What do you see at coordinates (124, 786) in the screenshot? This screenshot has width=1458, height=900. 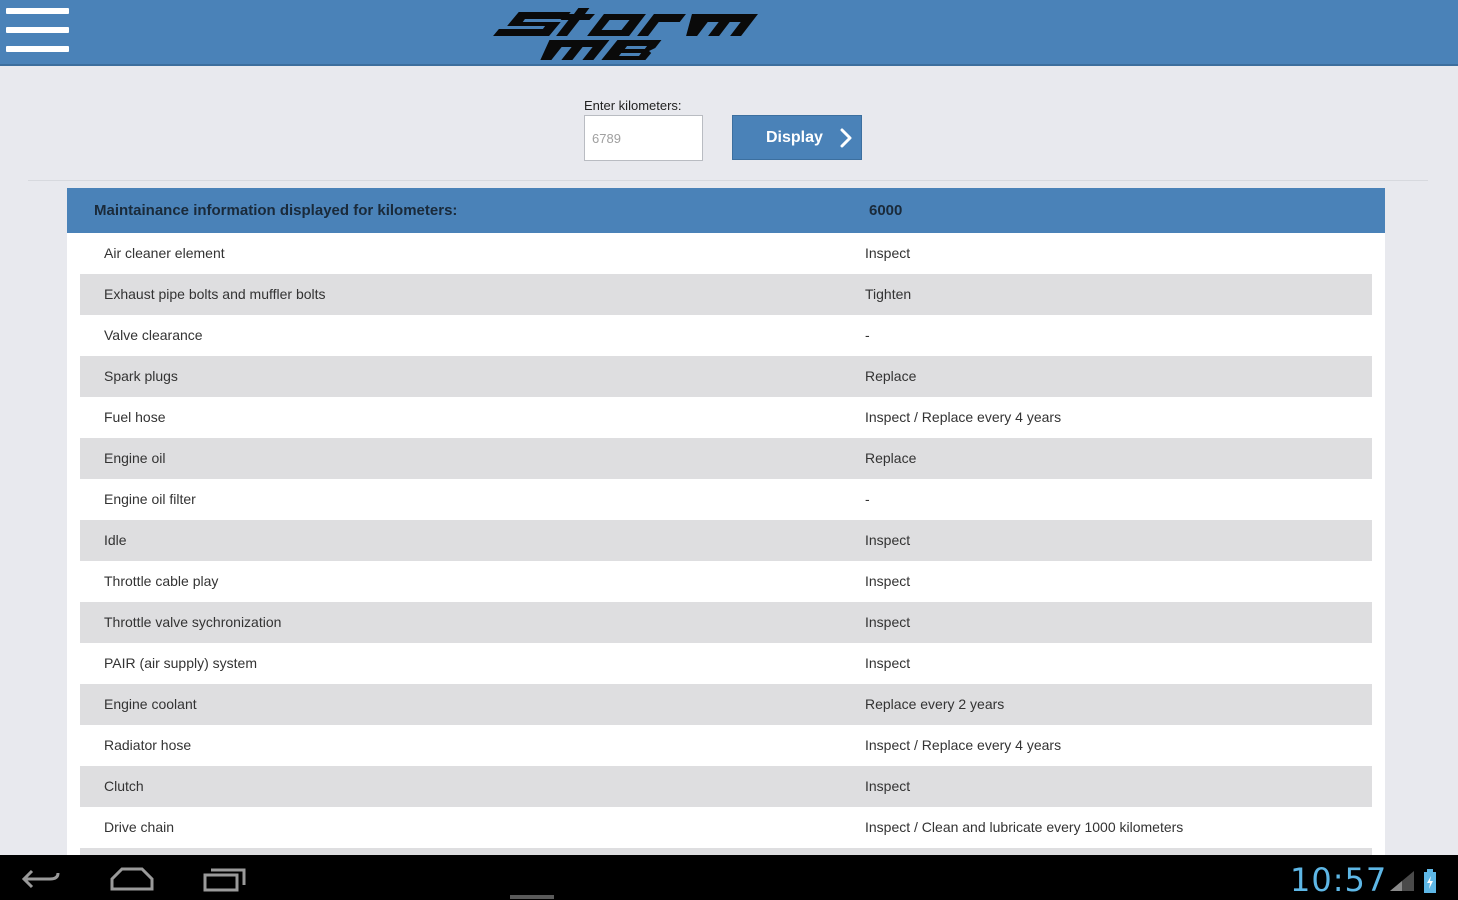 I see `row-item: Clutch` at bounding box center [124, 786].